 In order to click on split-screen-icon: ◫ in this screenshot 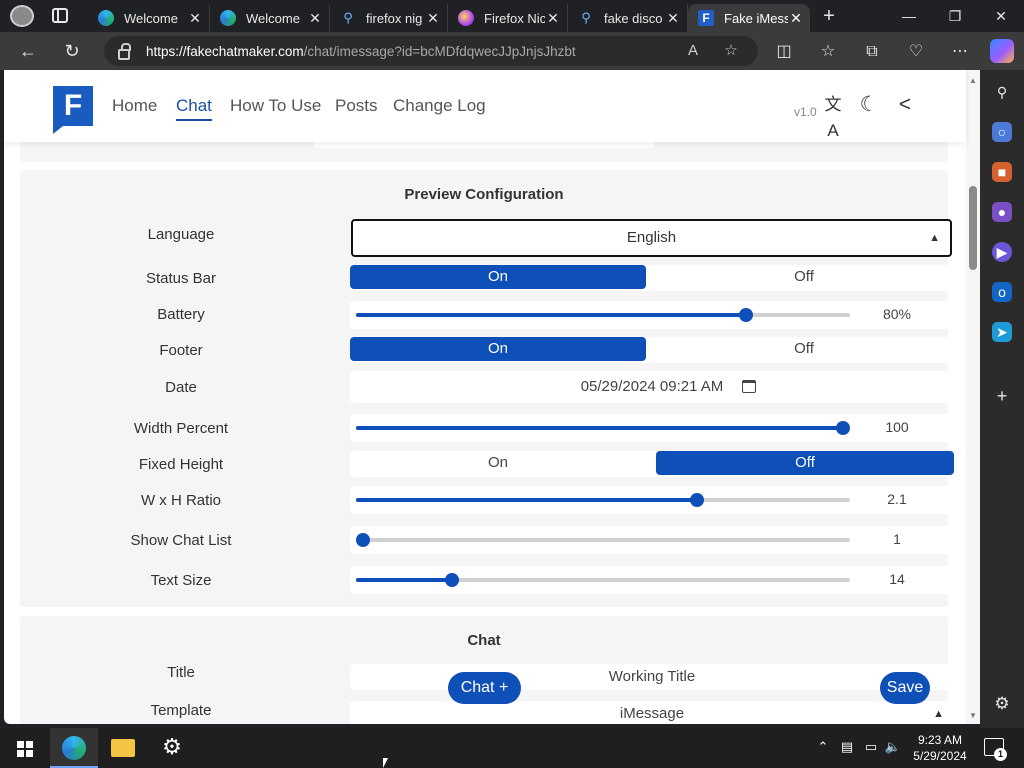, I will do `click(784, 52)`.